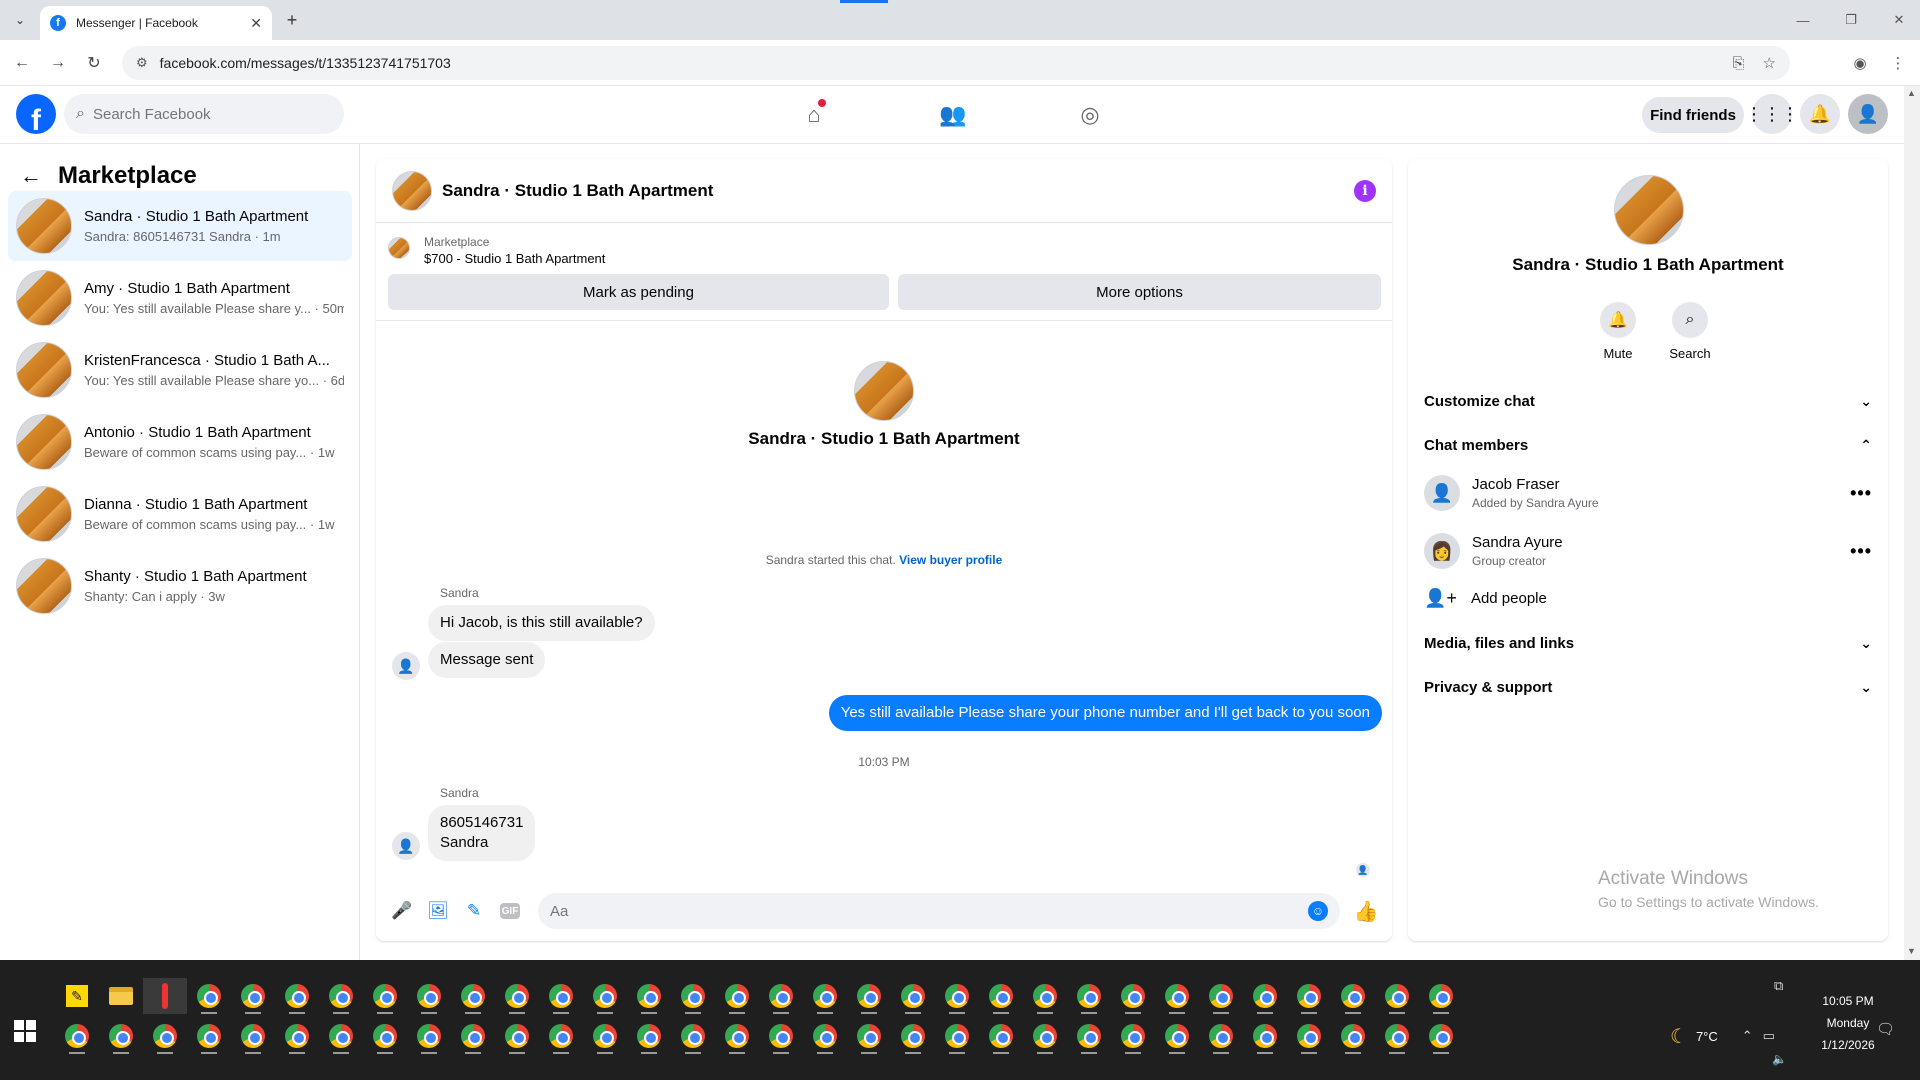 This screenshot has width=1920, height=1080. Describe the element at coordinates (1693, 115) in the screenshot. I see `find-friends-button: Find friends` at that location.